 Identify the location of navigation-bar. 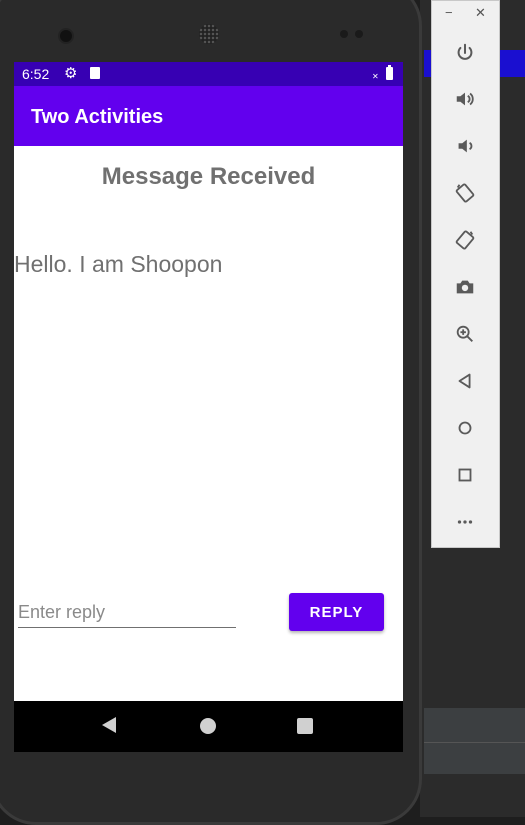
(208, 726).